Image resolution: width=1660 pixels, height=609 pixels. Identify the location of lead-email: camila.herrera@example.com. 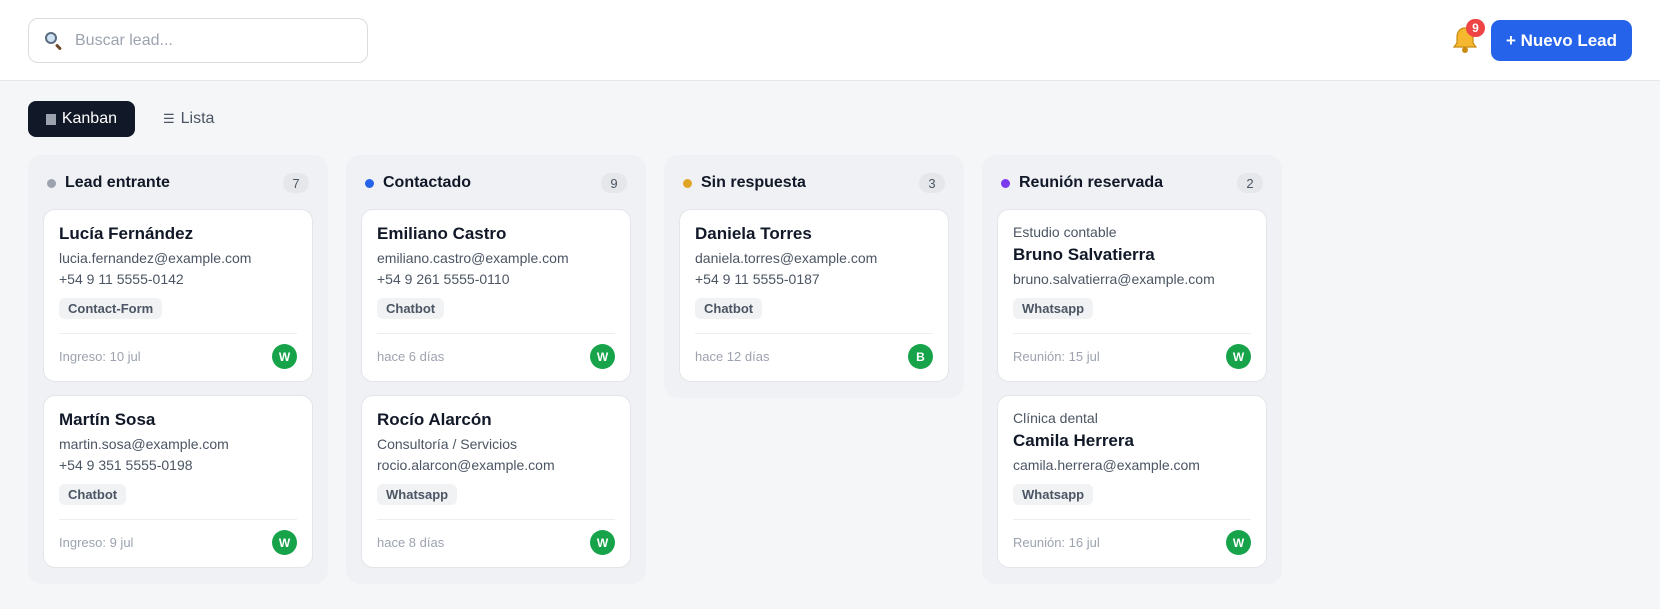
(1106, 465).